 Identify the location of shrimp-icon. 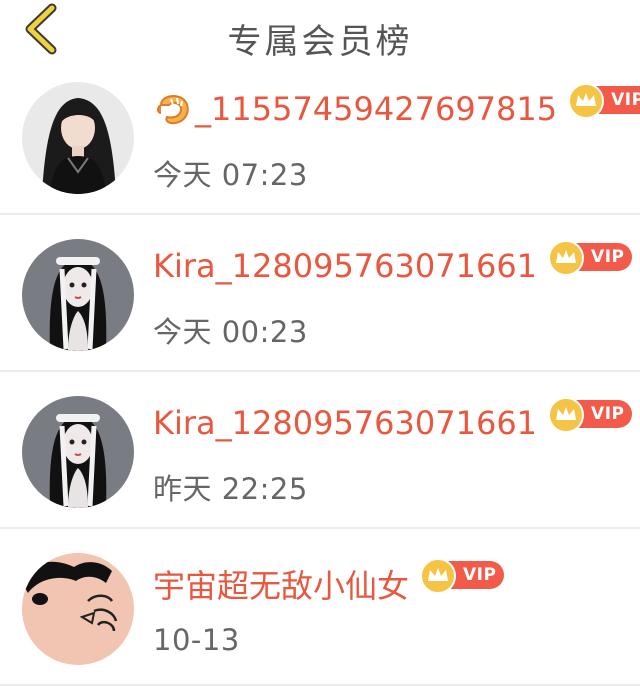
(173, 109).